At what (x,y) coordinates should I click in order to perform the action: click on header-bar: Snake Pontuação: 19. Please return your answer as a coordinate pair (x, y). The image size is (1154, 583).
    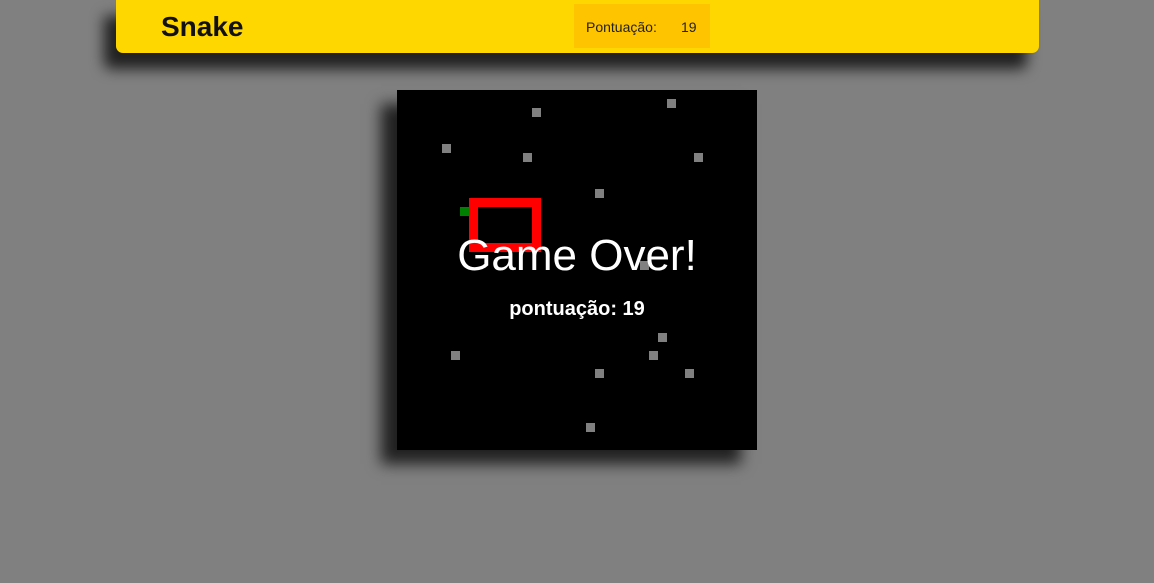
    Looking at the image, I should click on (577, 26).